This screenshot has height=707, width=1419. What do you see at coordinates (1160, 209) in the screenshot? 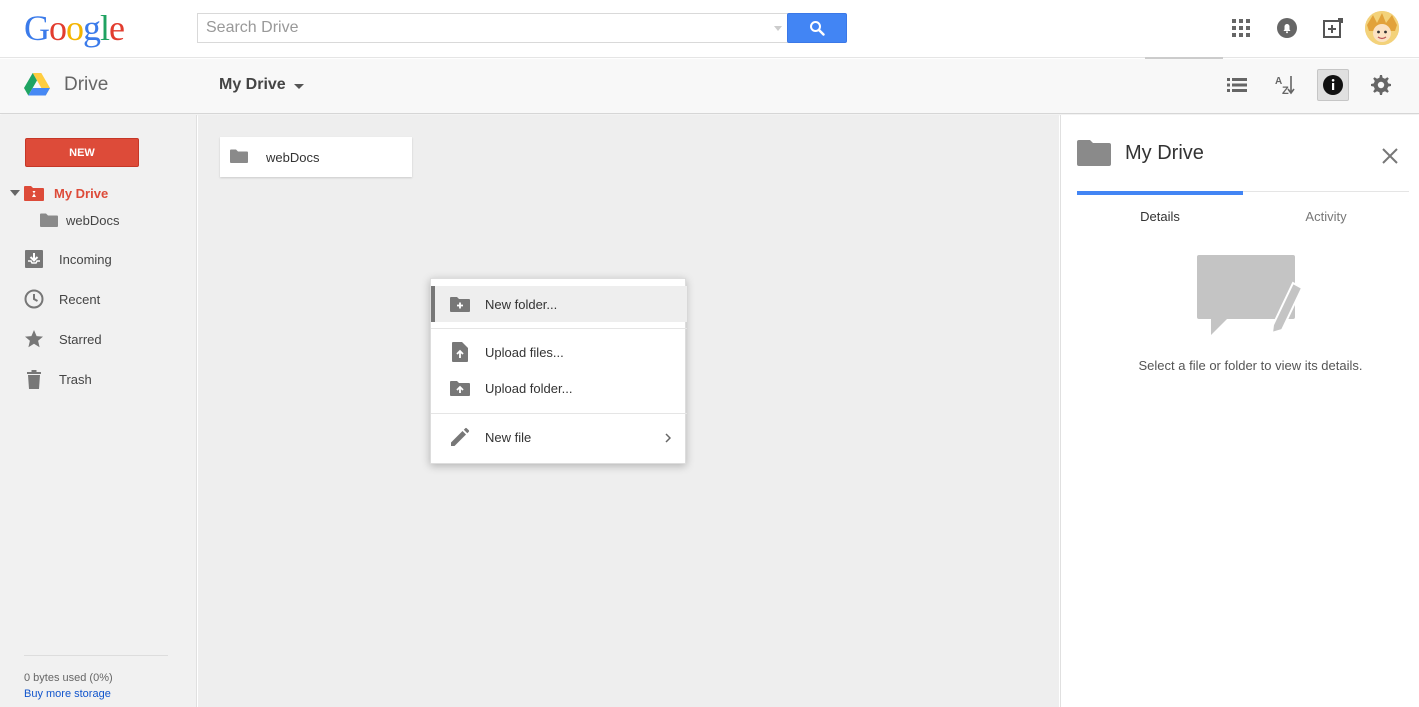
I see `tab-details: Details` at bounding box center [1160, 209].